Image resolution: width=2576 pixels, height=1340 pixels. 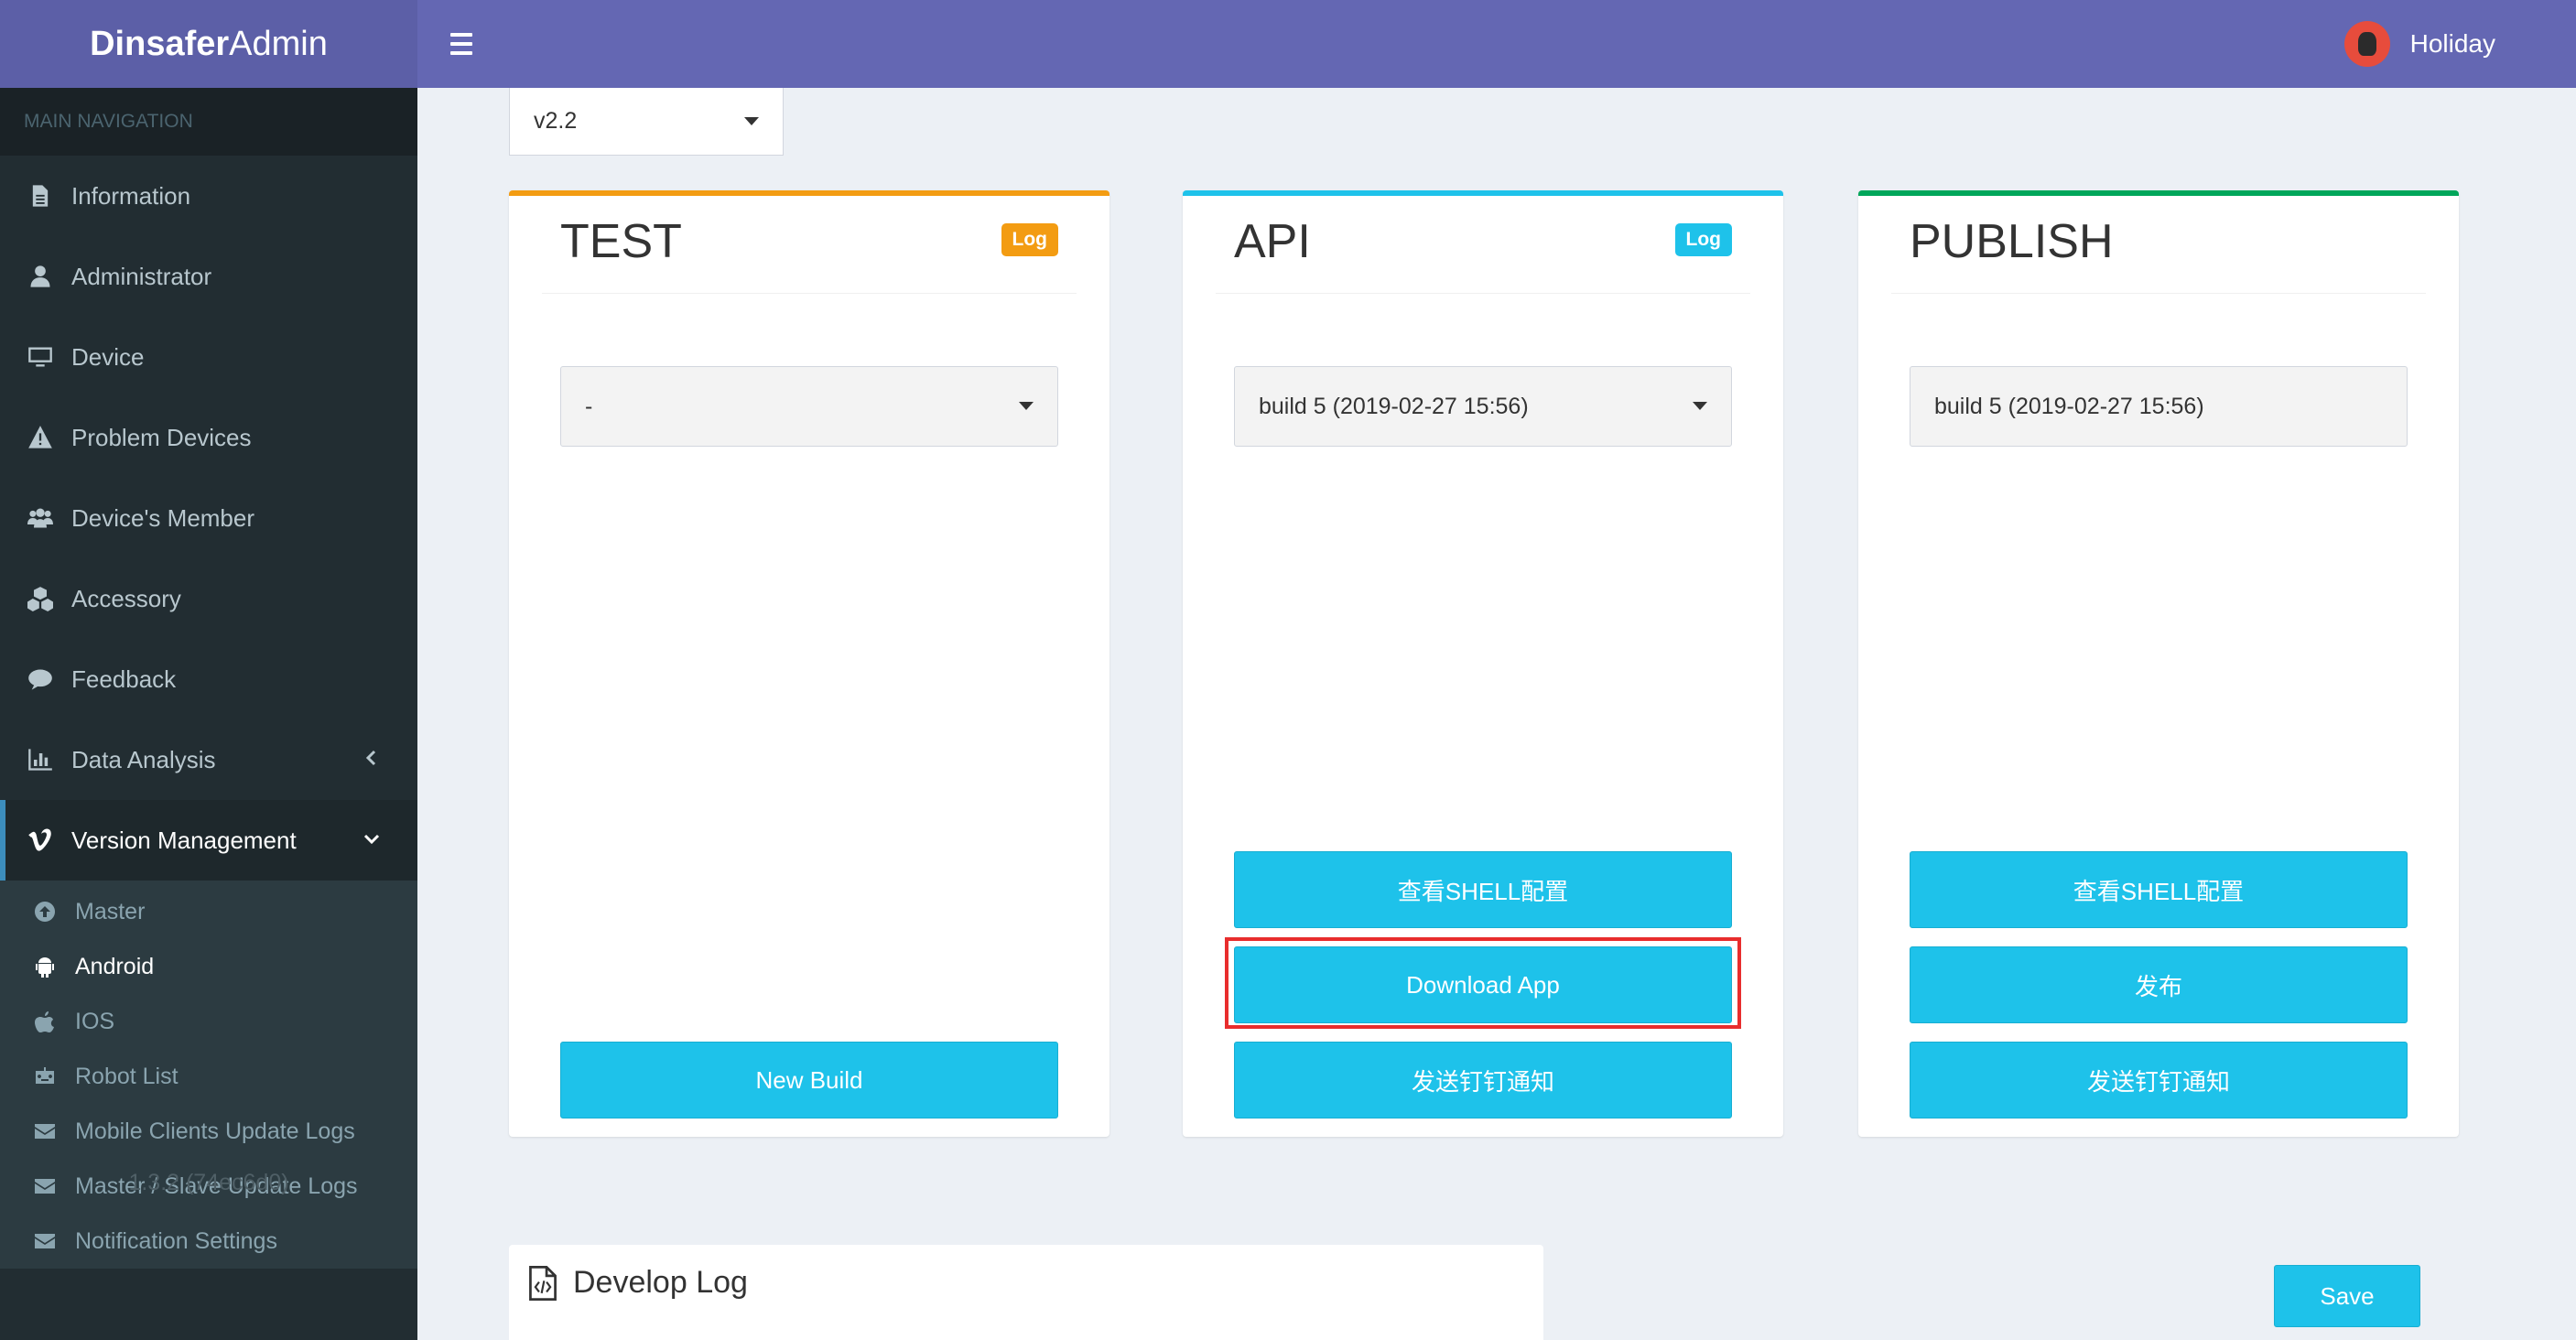 What do you see at coordinates (1496, 44) in the screenshot?
I see `top-navbar: Holiday` at bounding box center [1496, 44].